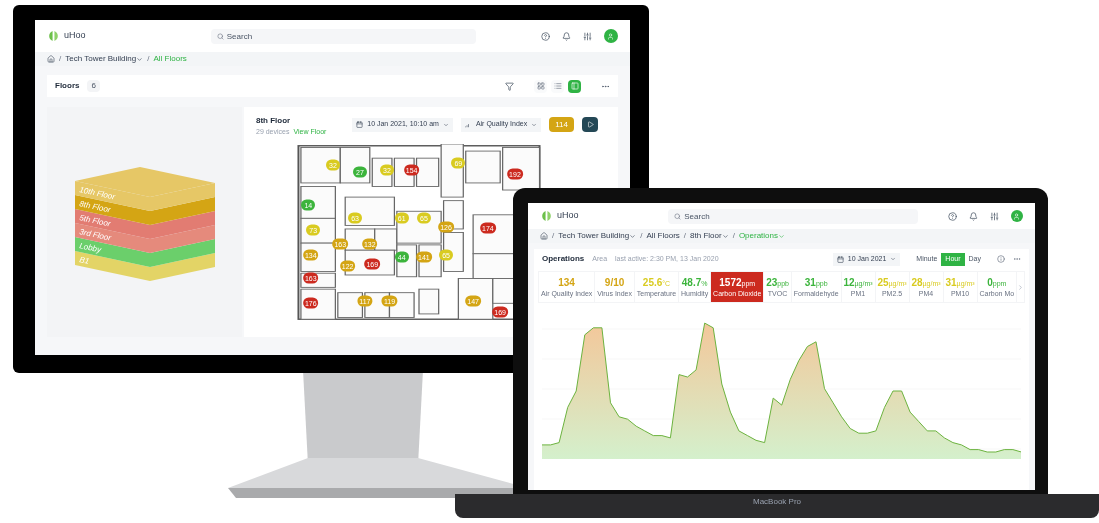 The image size is (1099, 523). I want to click on floor-label: B1, so click(84, 260).